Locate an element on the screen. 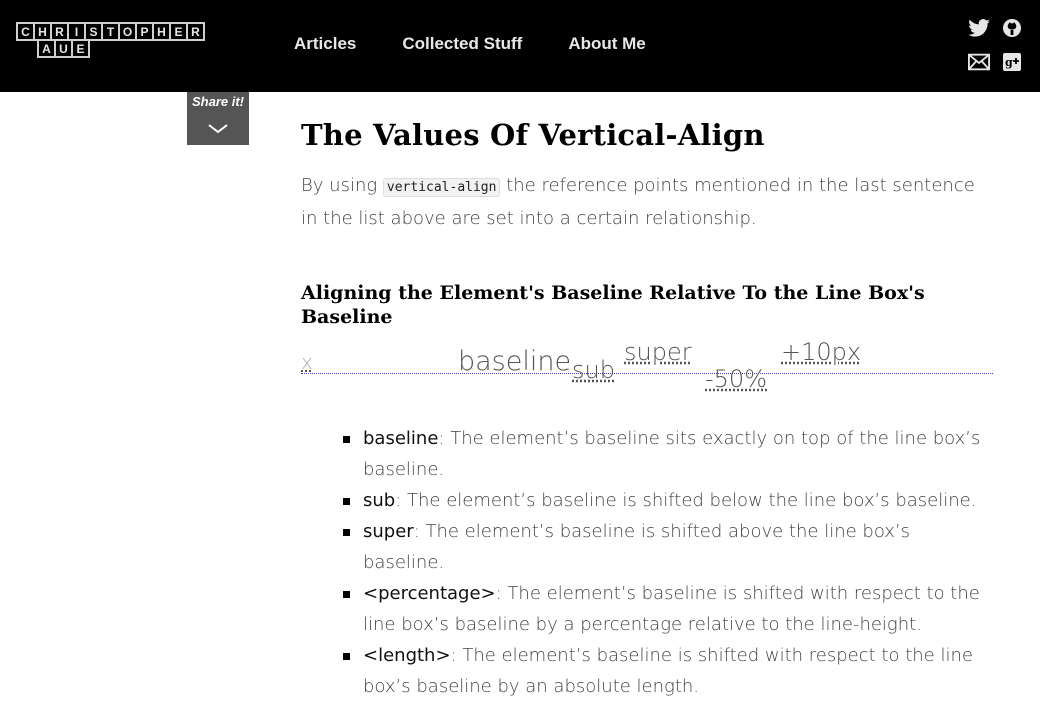 This screenshot has width=1040, height=702. twitter-icon is located at coordinates (979, 28).